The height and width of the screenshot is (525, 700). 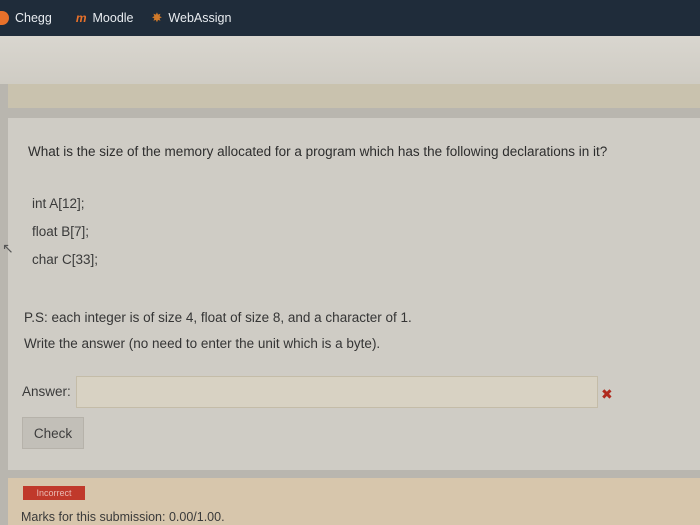 What do you see at coordinates (350, 18) in the screenshot?
I see `bookmarks-bar: Chegg m Moodle ✸ WebAssign` at bounding box center [350, 18].